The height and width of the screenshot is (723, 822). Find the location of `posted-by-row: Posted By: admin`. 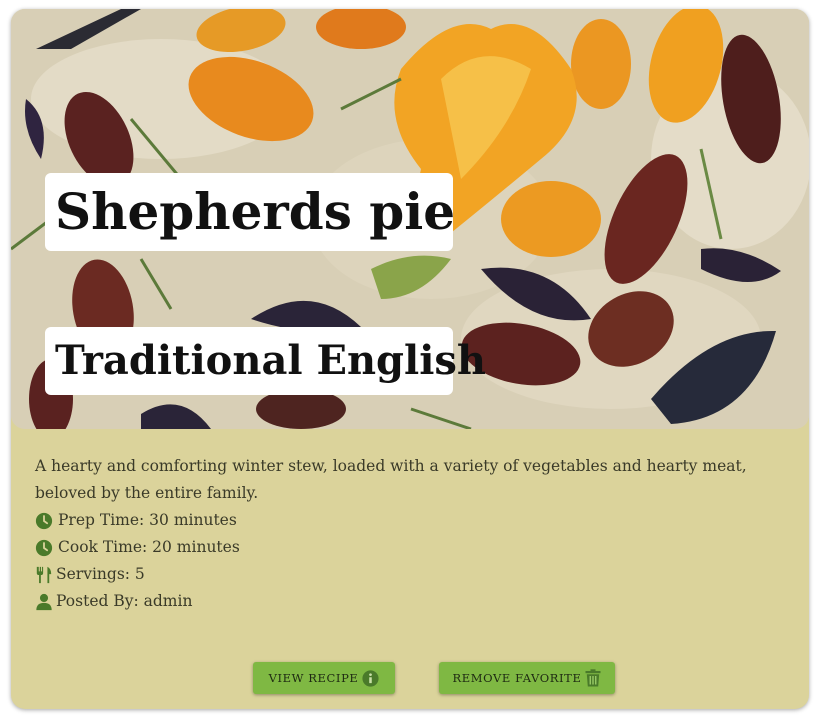

posted-by-row: Posted By: admin is located at coordinates (405, 601).